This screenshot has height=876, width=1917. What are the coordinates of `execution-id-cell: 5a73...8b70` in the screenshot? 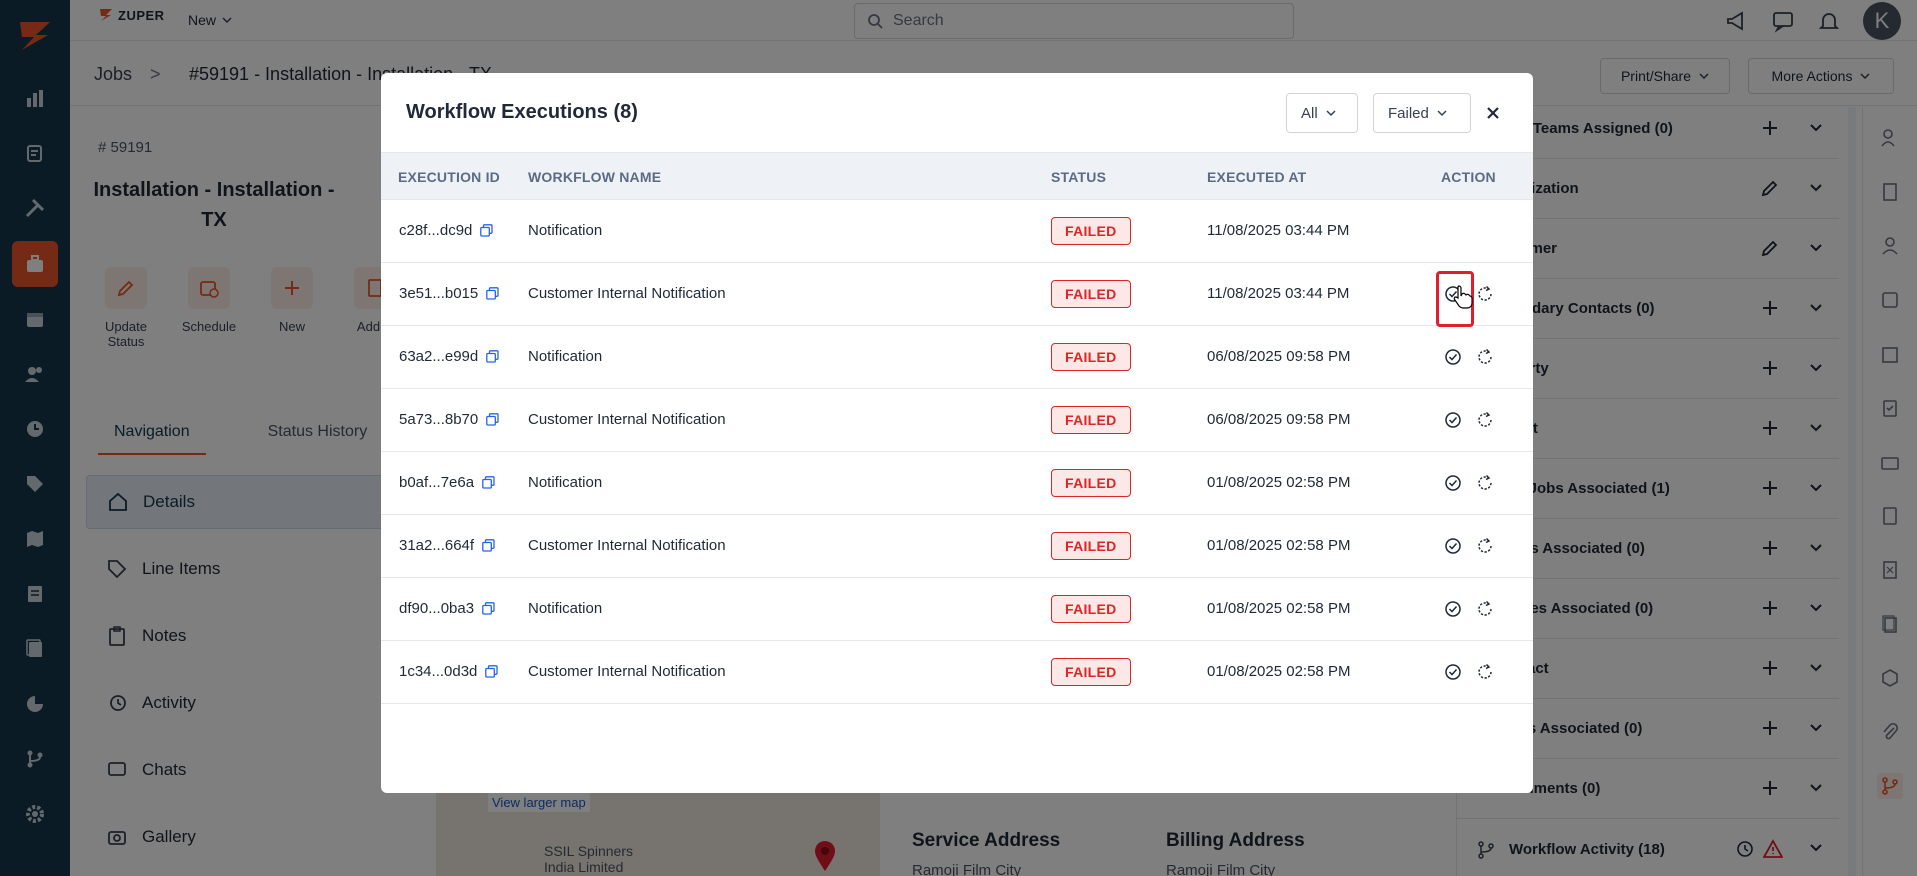 It's located at (449, 419).